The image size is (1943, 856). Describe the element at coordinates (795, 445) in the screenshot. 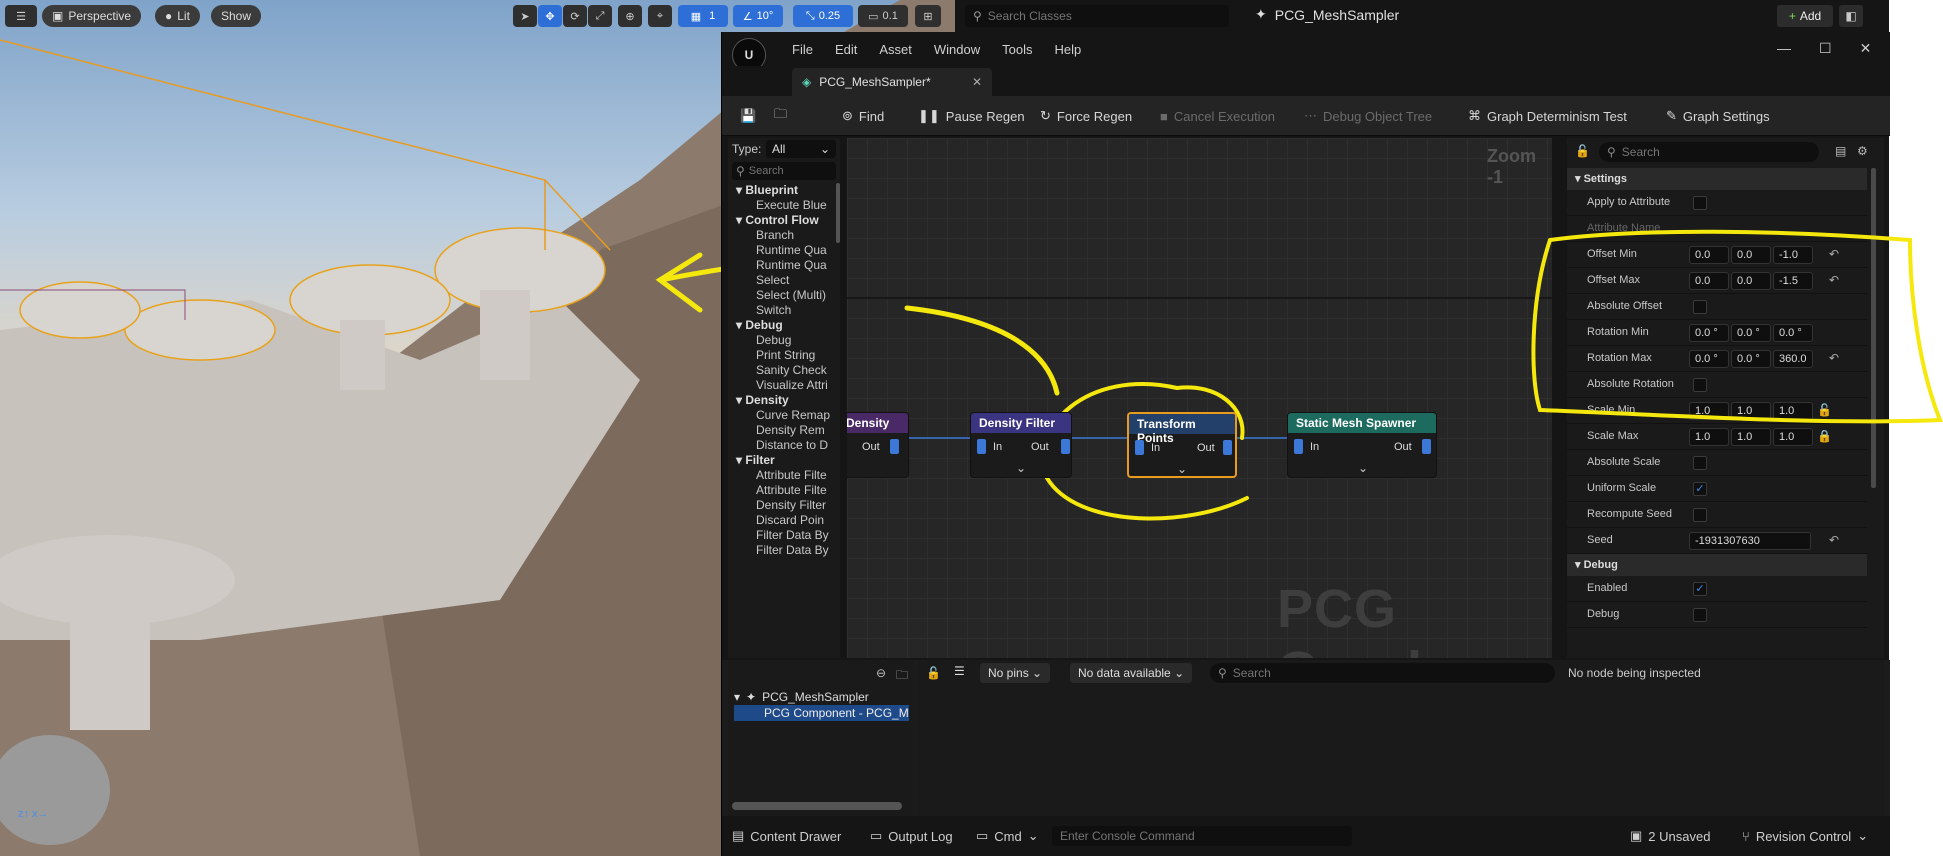

I see `palette-item: Distance to D` at that location.